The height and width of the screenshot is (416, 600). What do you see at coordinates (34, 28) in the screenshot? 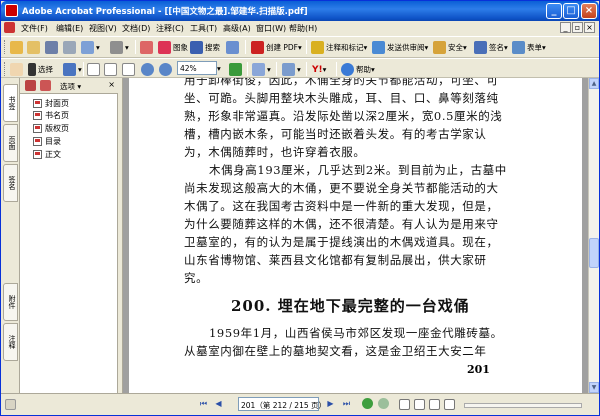
I see `menu-file: 文件(F)` at bounding box center [34, 28].